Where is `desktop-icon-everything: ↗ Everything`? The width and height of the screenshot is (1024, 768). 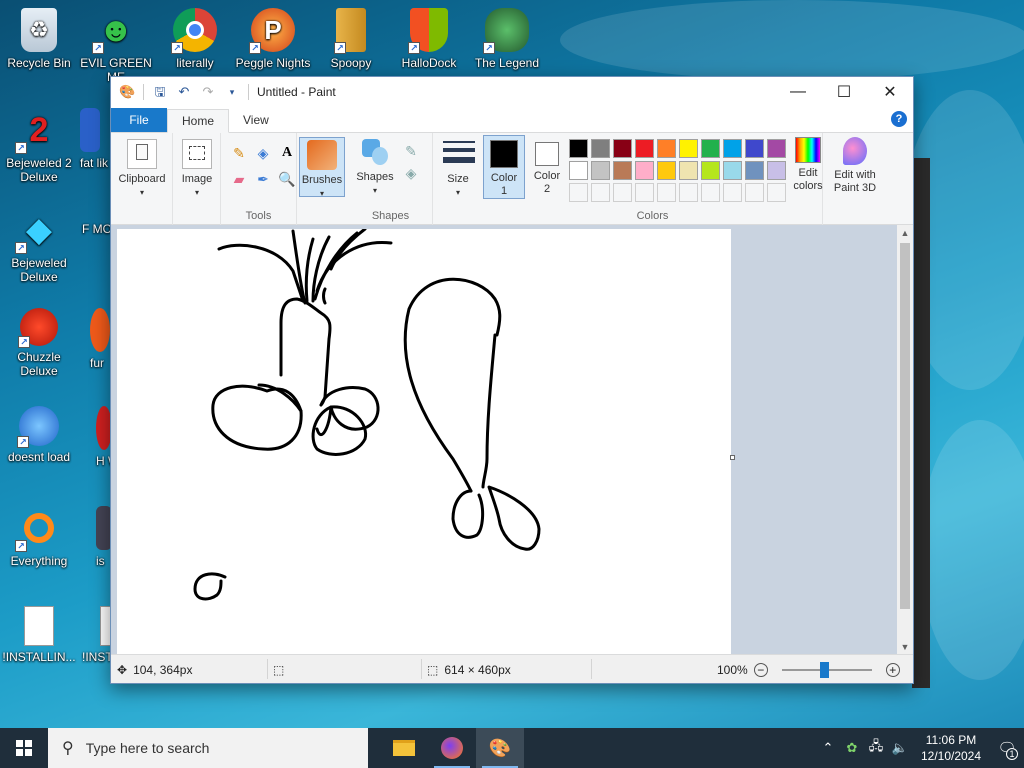
desktop-icon-everything: ↗ Everything is located at coordinates (39, 534).